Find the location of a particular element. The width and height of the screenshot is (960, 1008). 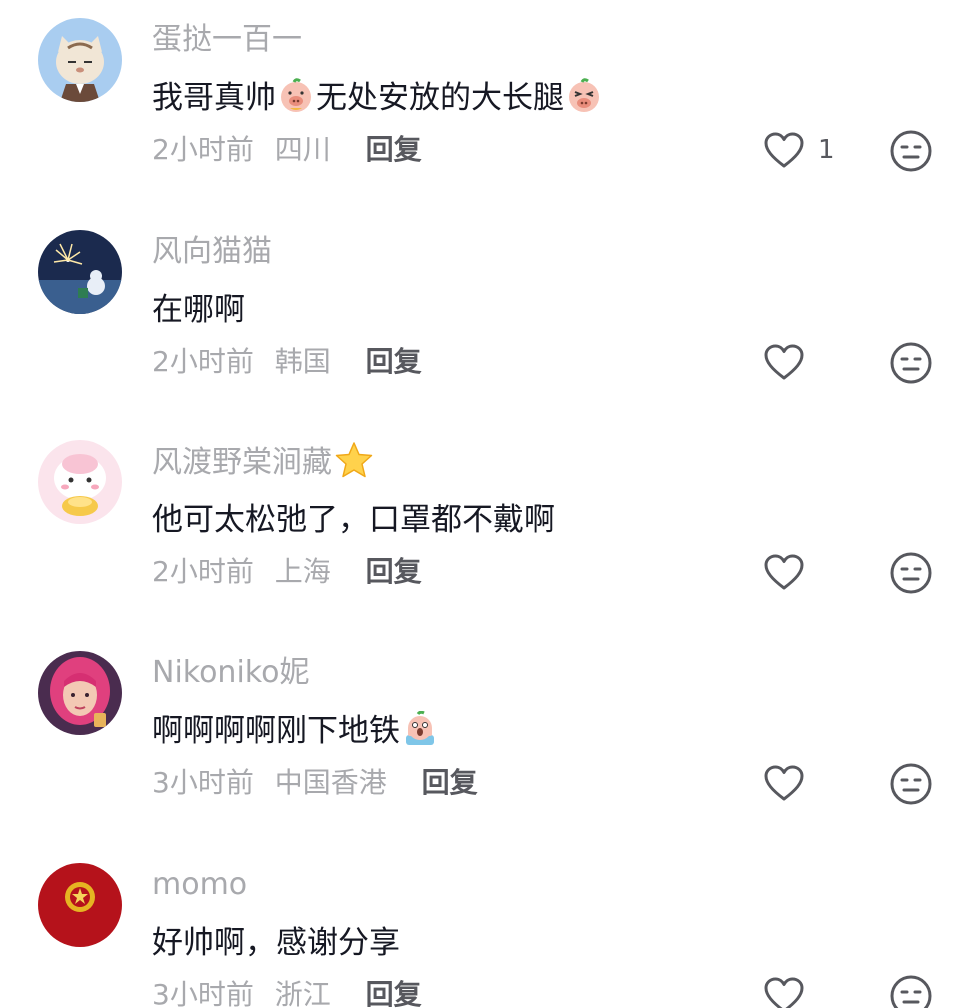

pink-cartoon-avatar-icon is located at coordinates (80, 482).